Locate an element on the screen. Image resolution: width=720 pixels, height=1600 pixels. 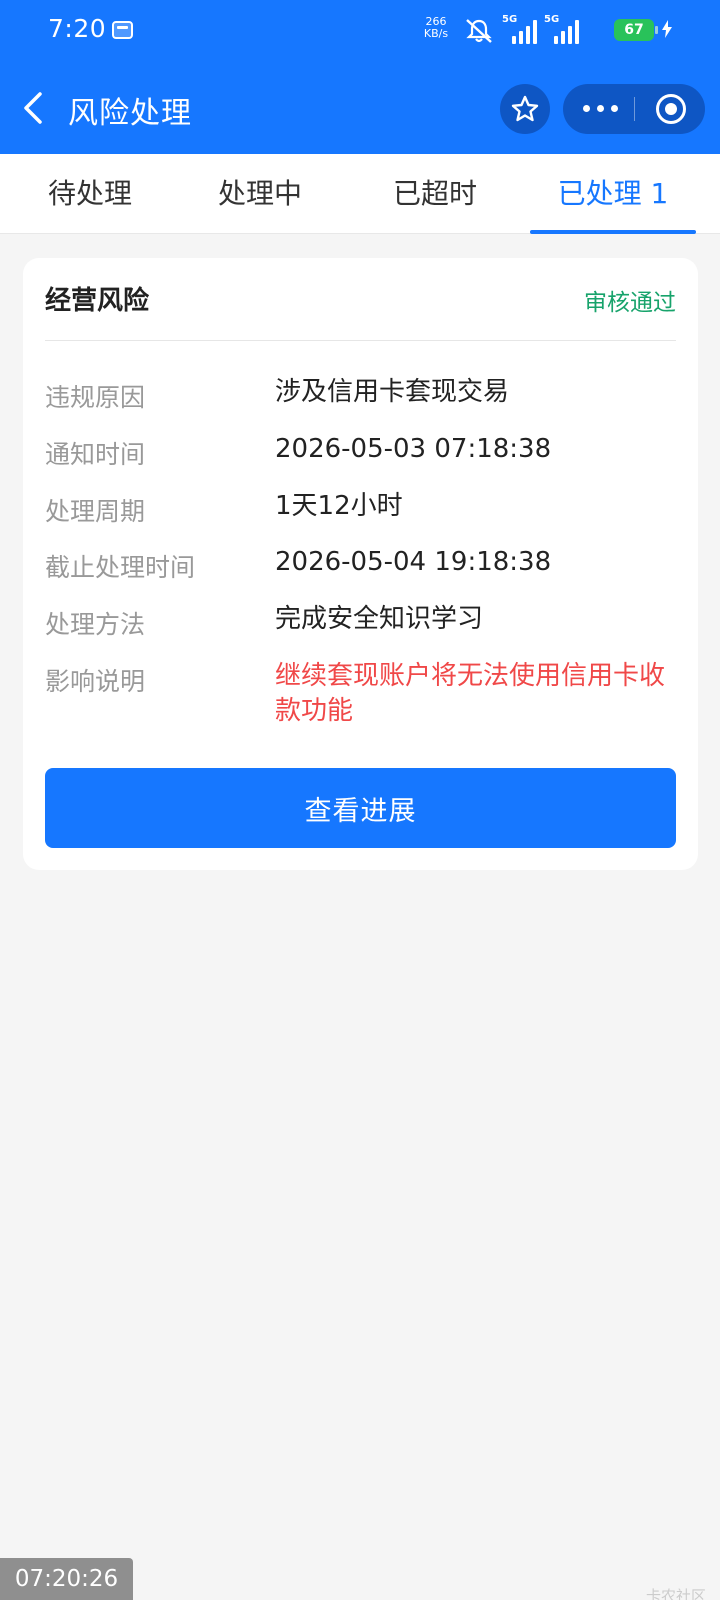
battery-icon: 67 is located at coordinates (636, 30).